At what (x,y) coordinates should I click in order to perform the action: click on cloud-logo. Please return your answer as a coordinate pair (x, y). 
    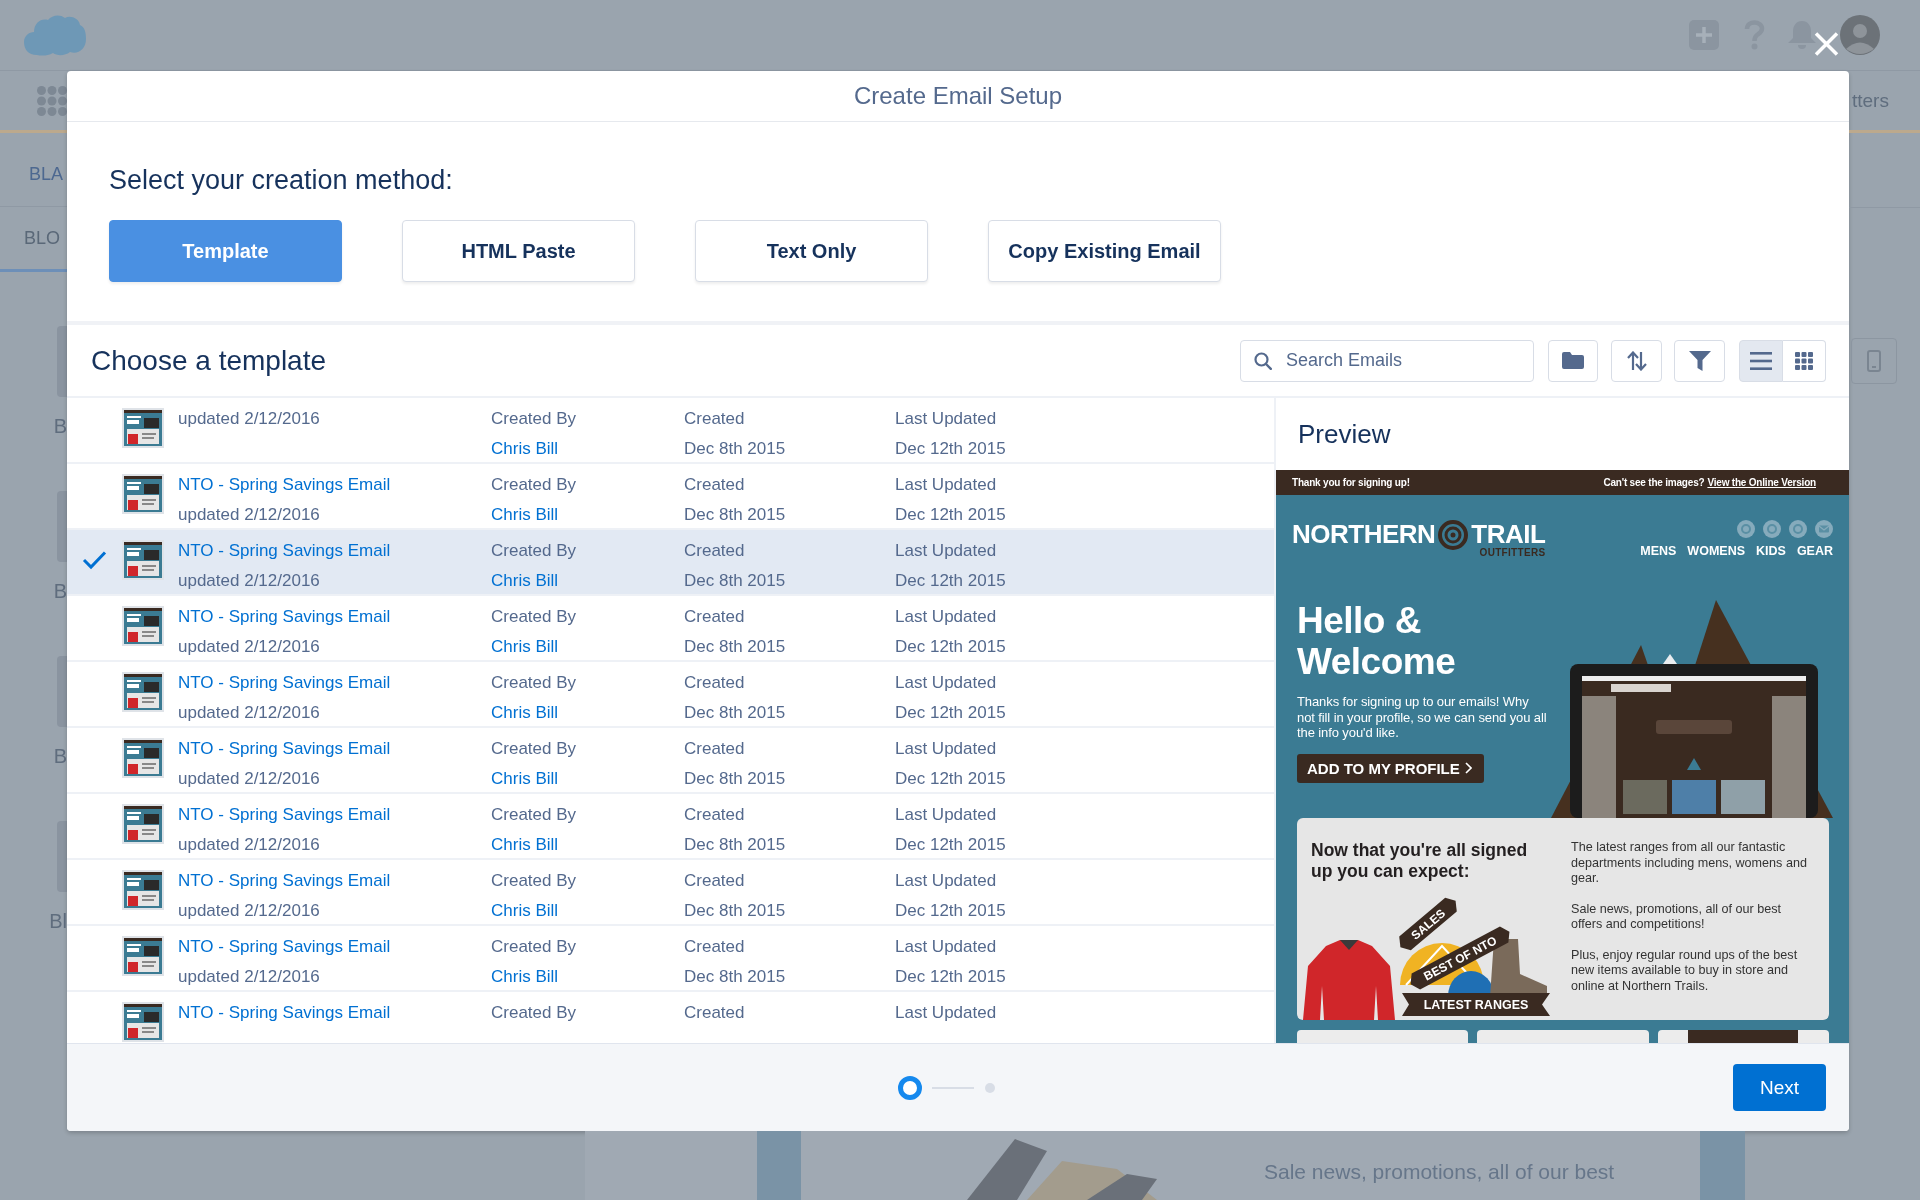
    Looking at the image, I should click on (55, 35).